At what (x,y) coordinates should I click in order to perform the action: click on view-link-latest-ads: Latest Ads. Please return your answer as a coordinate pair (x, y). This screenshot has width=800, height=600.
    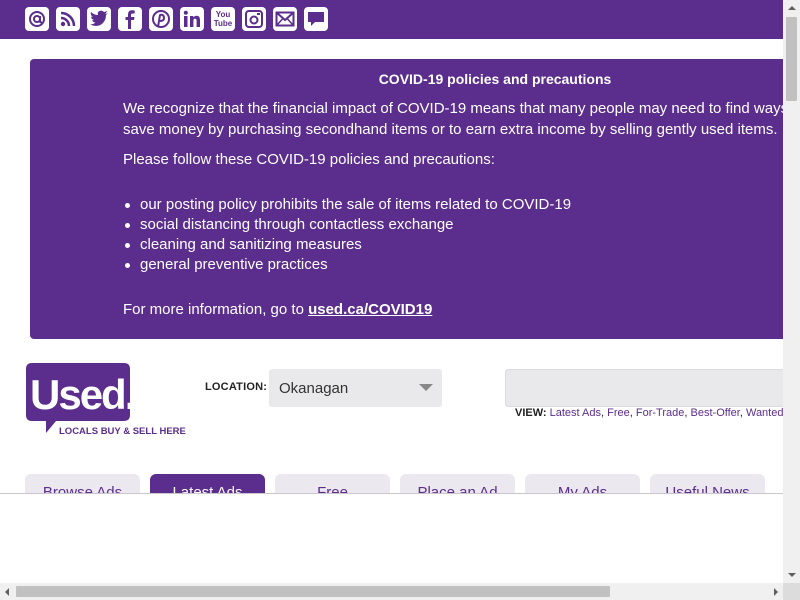
    Looking at the image, I should click on (575, 413).